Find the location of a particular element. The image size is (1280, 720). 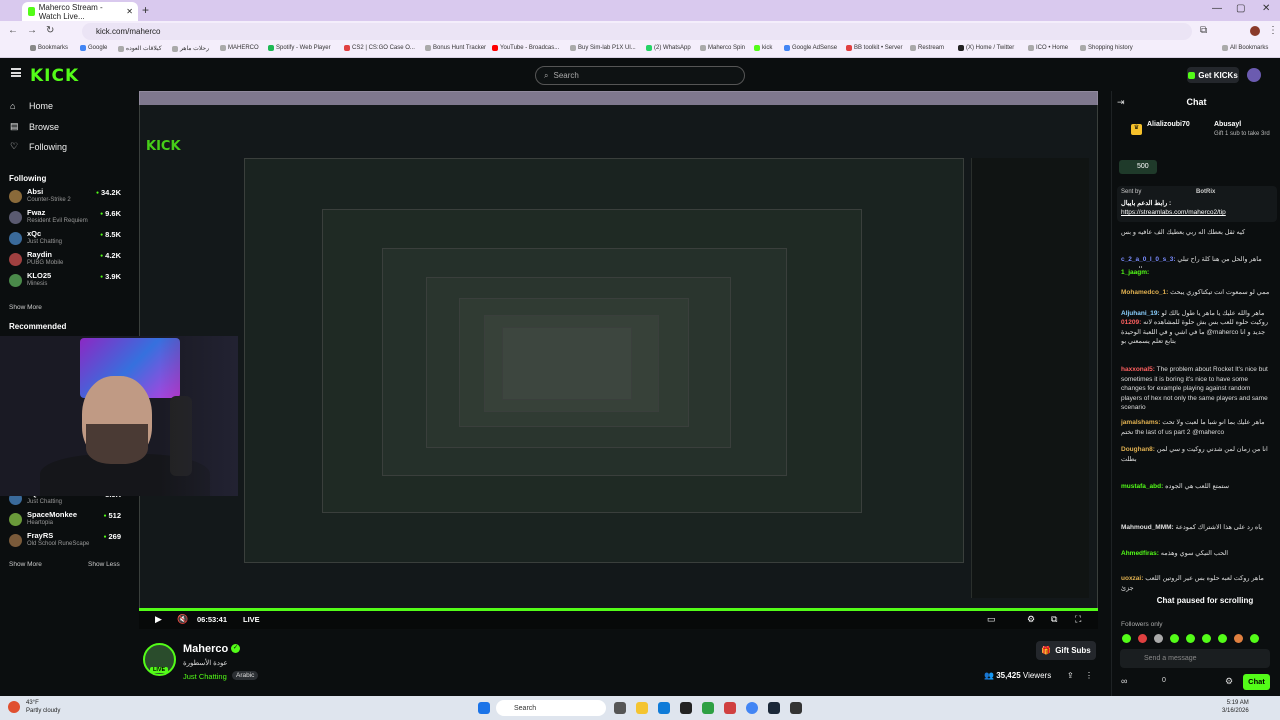

chat-username: mustafa_abd: is located at coordinates (1142, 486).